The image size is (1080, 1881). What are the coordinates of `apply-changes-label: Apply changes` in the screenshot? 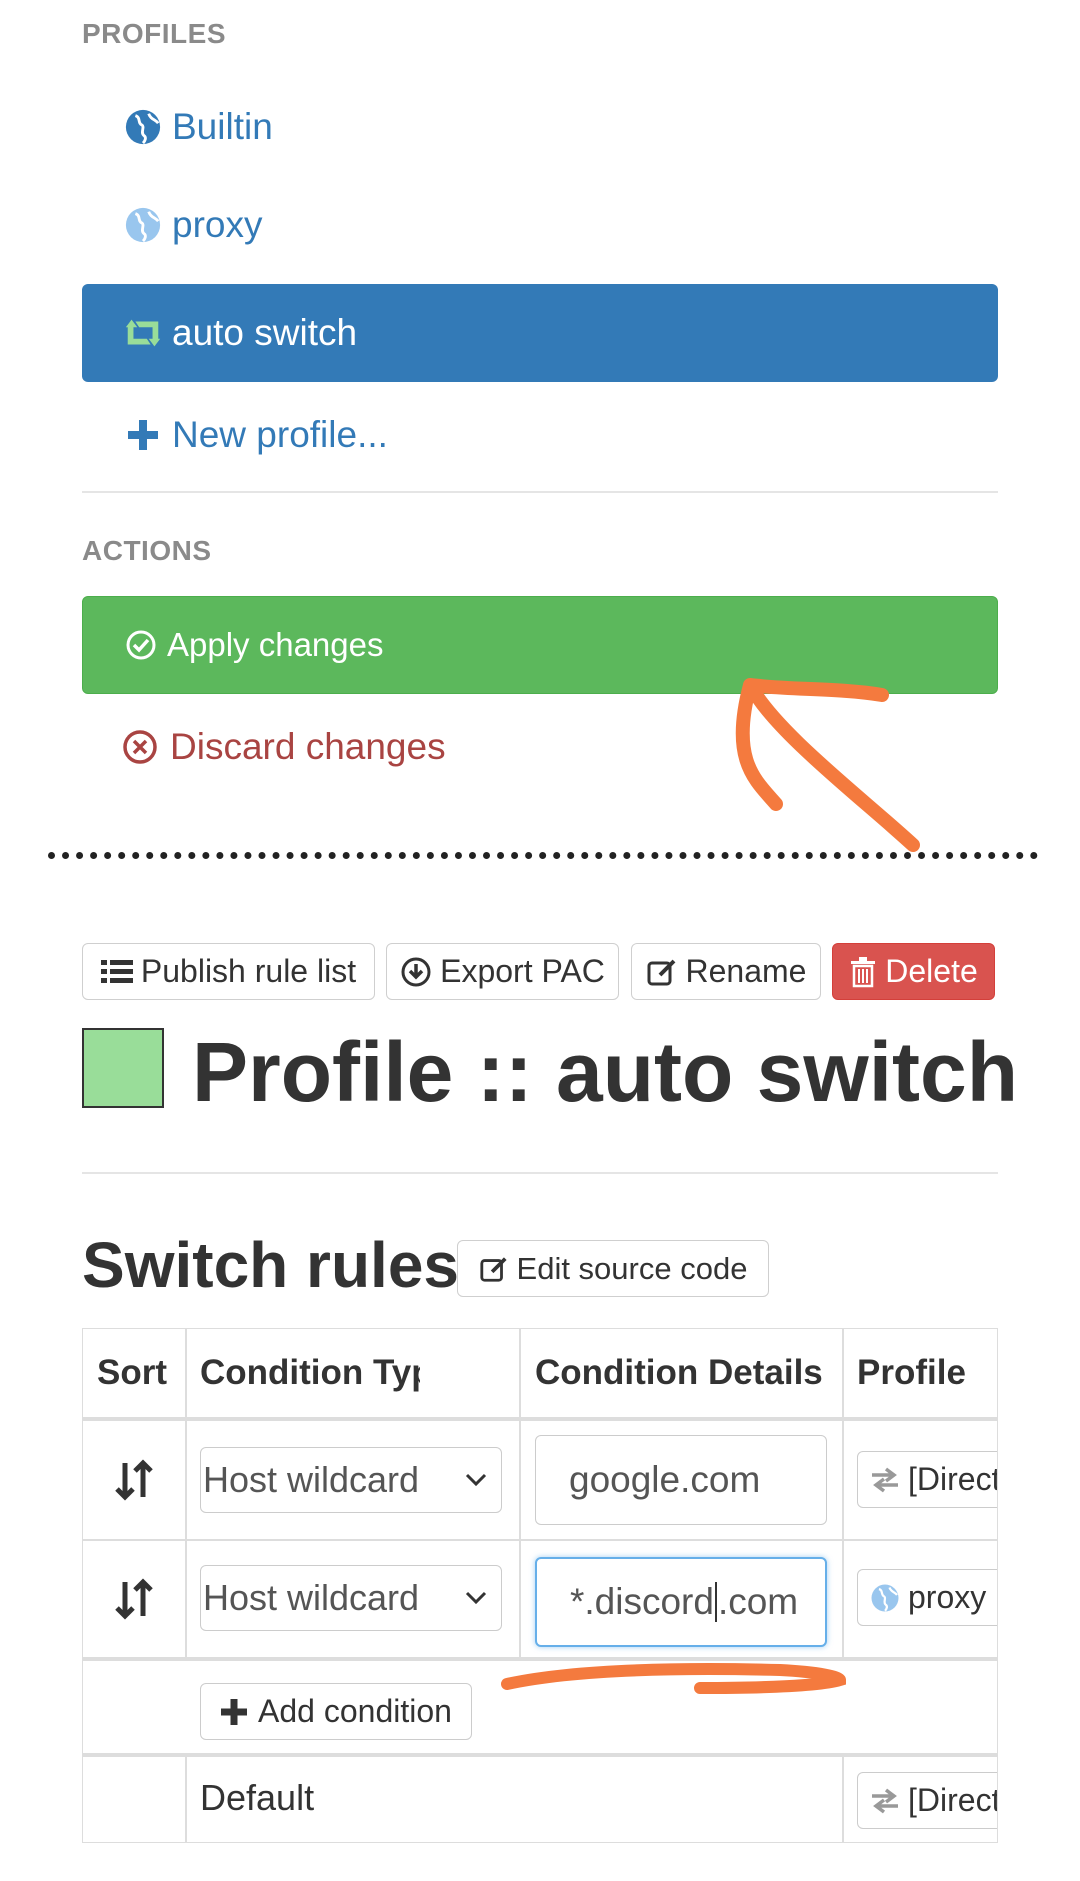 It's located at (275, 644).